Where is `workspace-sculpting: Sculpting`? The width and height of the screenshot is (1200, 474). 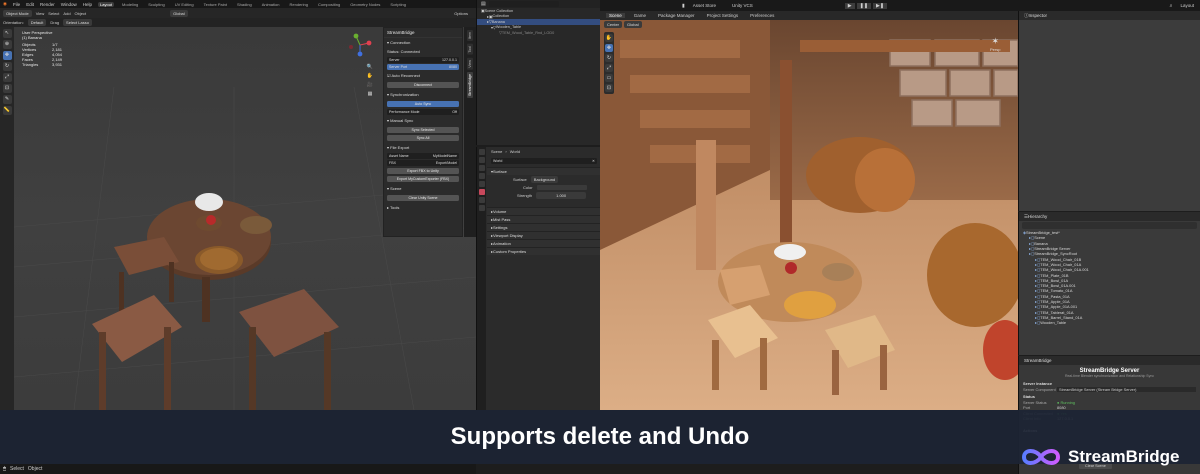 workspace-sculpting: Sculpting is located at coordinates (156, 4).